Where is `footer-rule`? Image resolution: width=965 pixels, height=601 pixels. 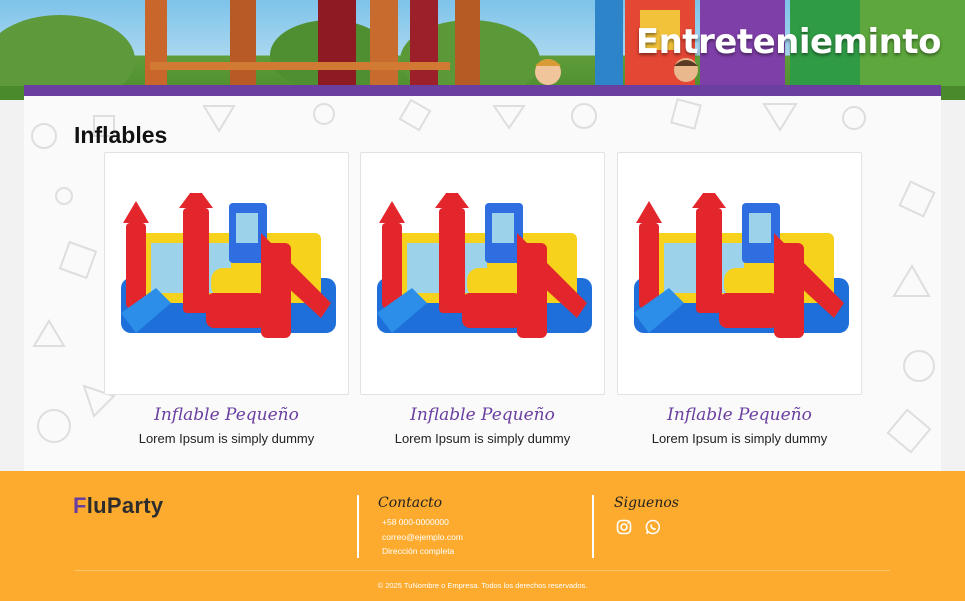
footer-rule is located at coordinates (482, 570).